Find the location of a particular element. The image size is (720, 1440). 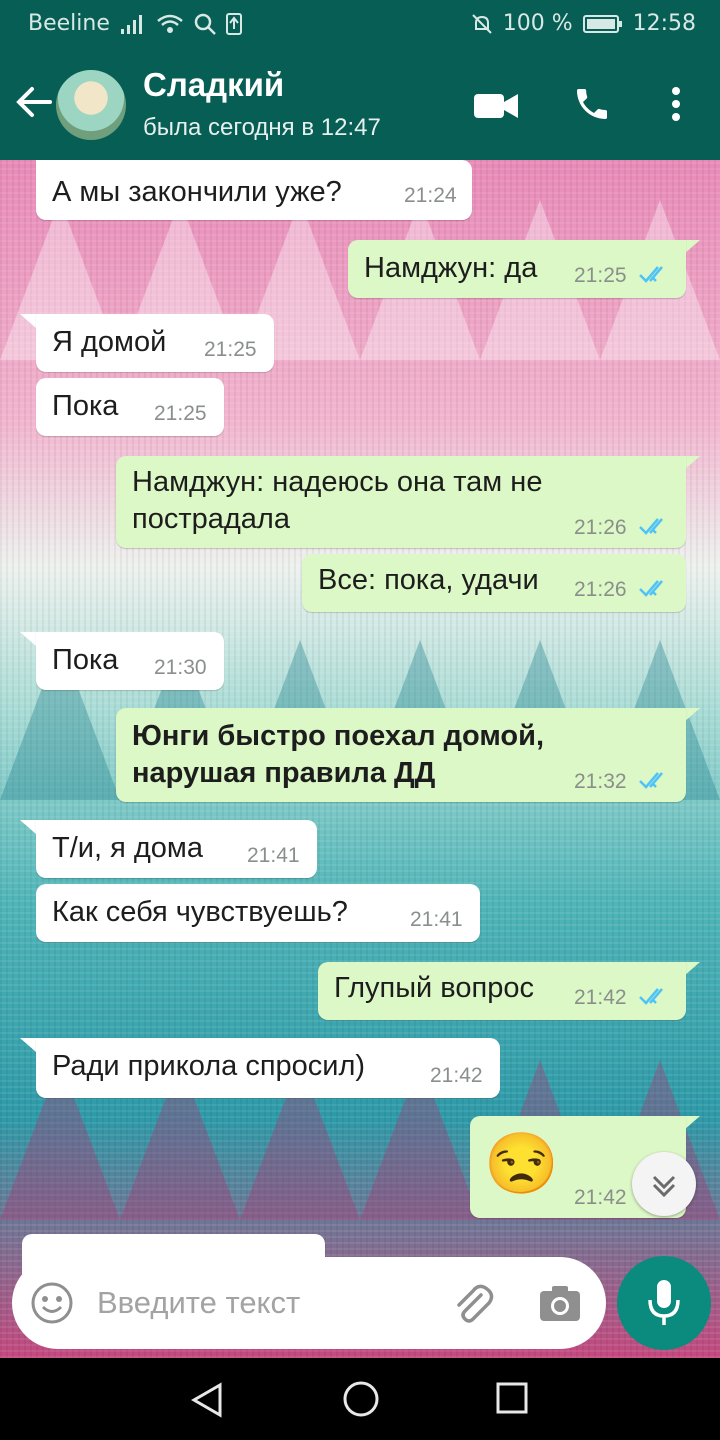

message-input: Введите текст is located at coordinates (198, 1303).